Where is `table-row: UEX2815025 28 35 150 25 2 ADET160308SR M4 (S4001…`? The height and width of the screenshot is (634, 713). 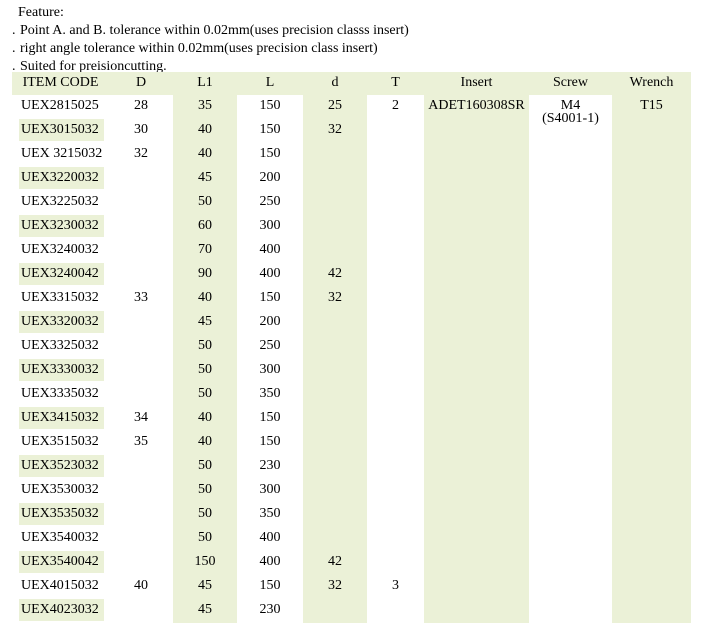 table-row: UEX2815025 28 35 150 25 2 ADET160308SR M4 (S4001… is located at coordinates (351, 110).